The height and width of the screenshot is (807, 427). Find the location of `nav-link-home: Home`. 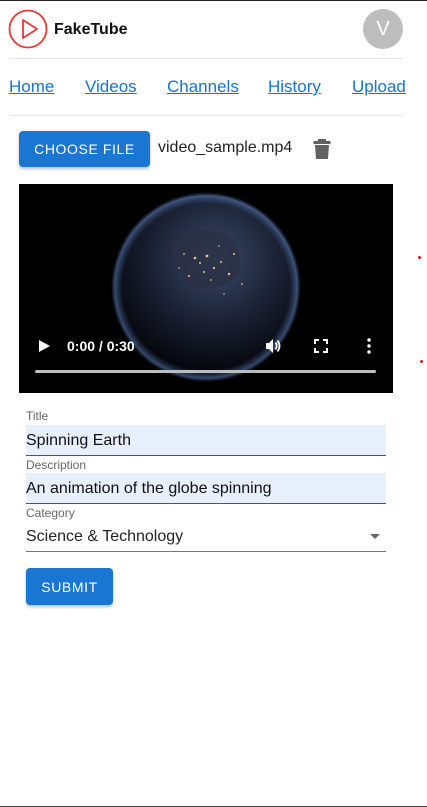

nav-link-home: Home is located at coordinates (31, 87).